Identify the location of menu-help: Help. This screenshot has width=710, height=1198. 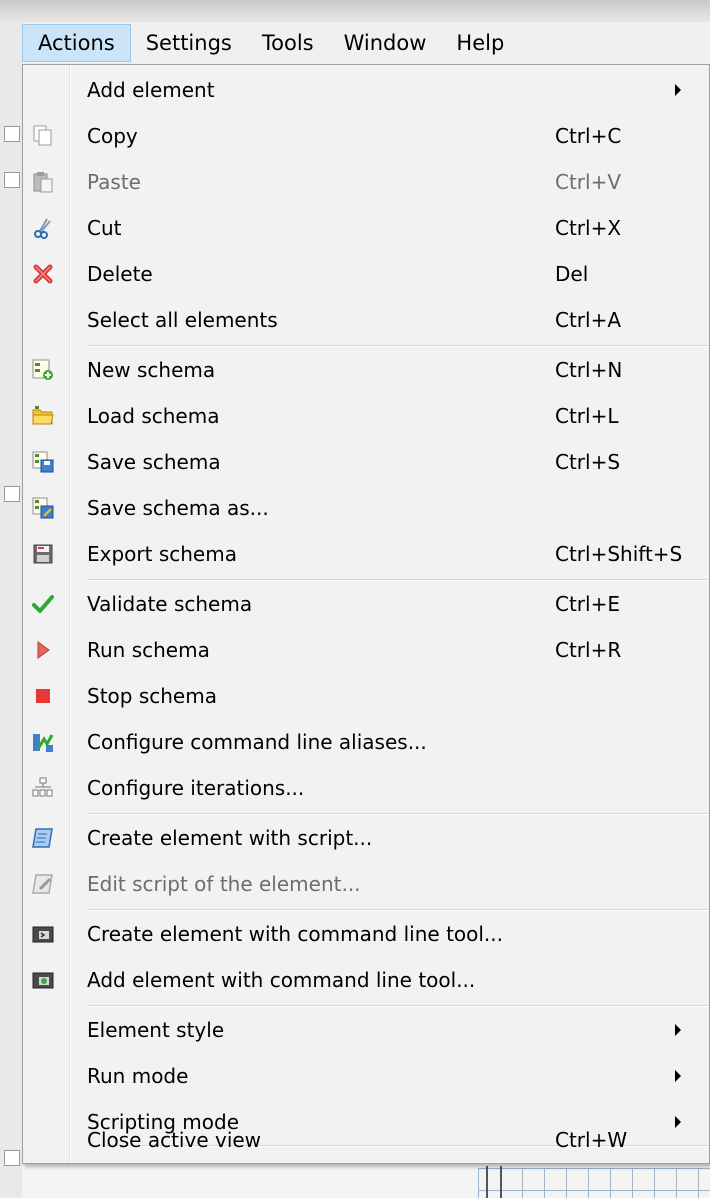
(480, 43).